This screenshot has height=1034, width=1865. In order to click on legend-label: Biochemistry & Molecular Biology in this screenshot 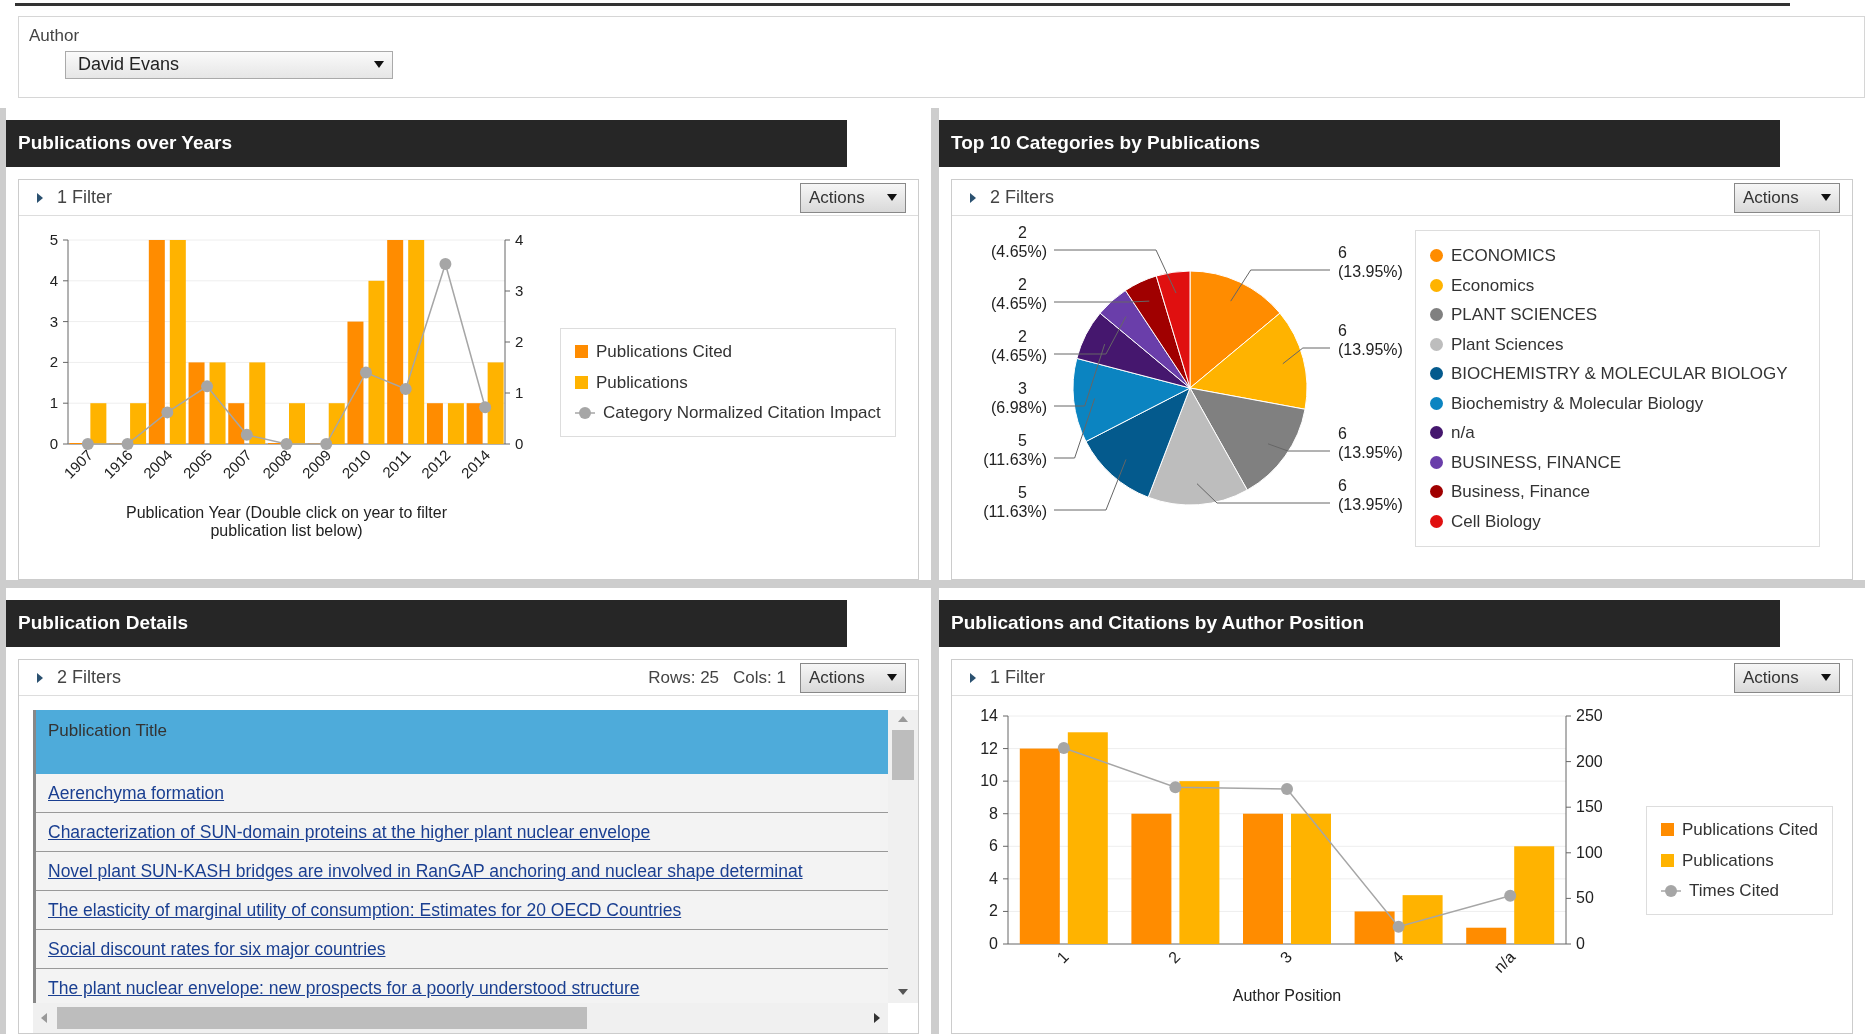, I will do `click(1577, 403)`.